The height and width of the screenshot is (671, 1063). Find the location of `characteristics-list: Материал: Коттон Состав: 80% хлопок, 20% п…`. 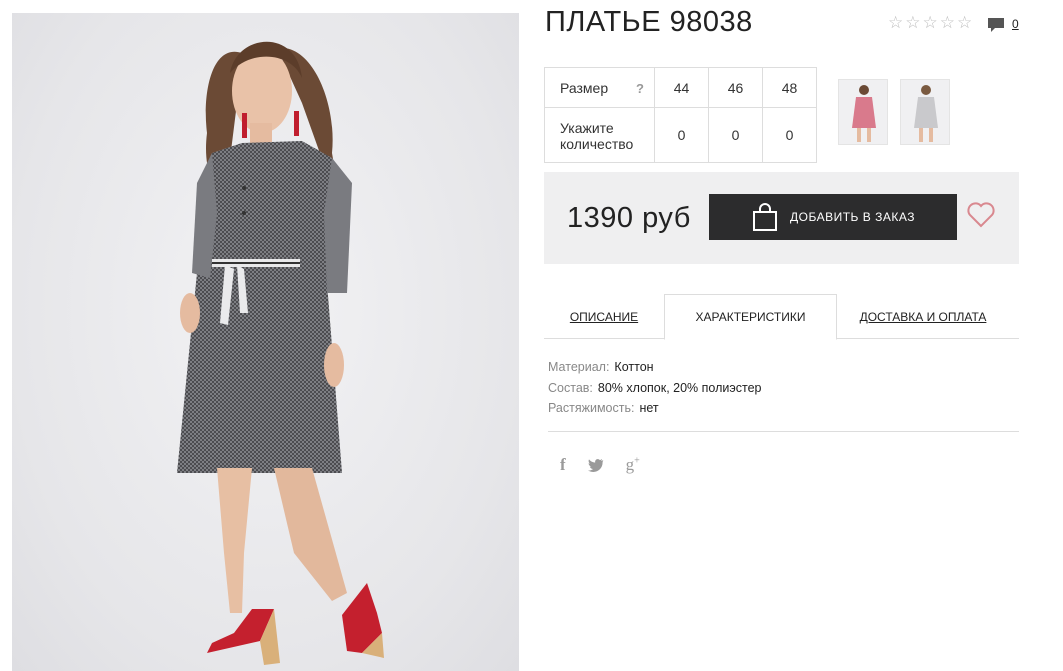

characteristics-list: Материал: Коттон Состав: 80% хлопок, 20% п… is located at coordinates (654, 388).